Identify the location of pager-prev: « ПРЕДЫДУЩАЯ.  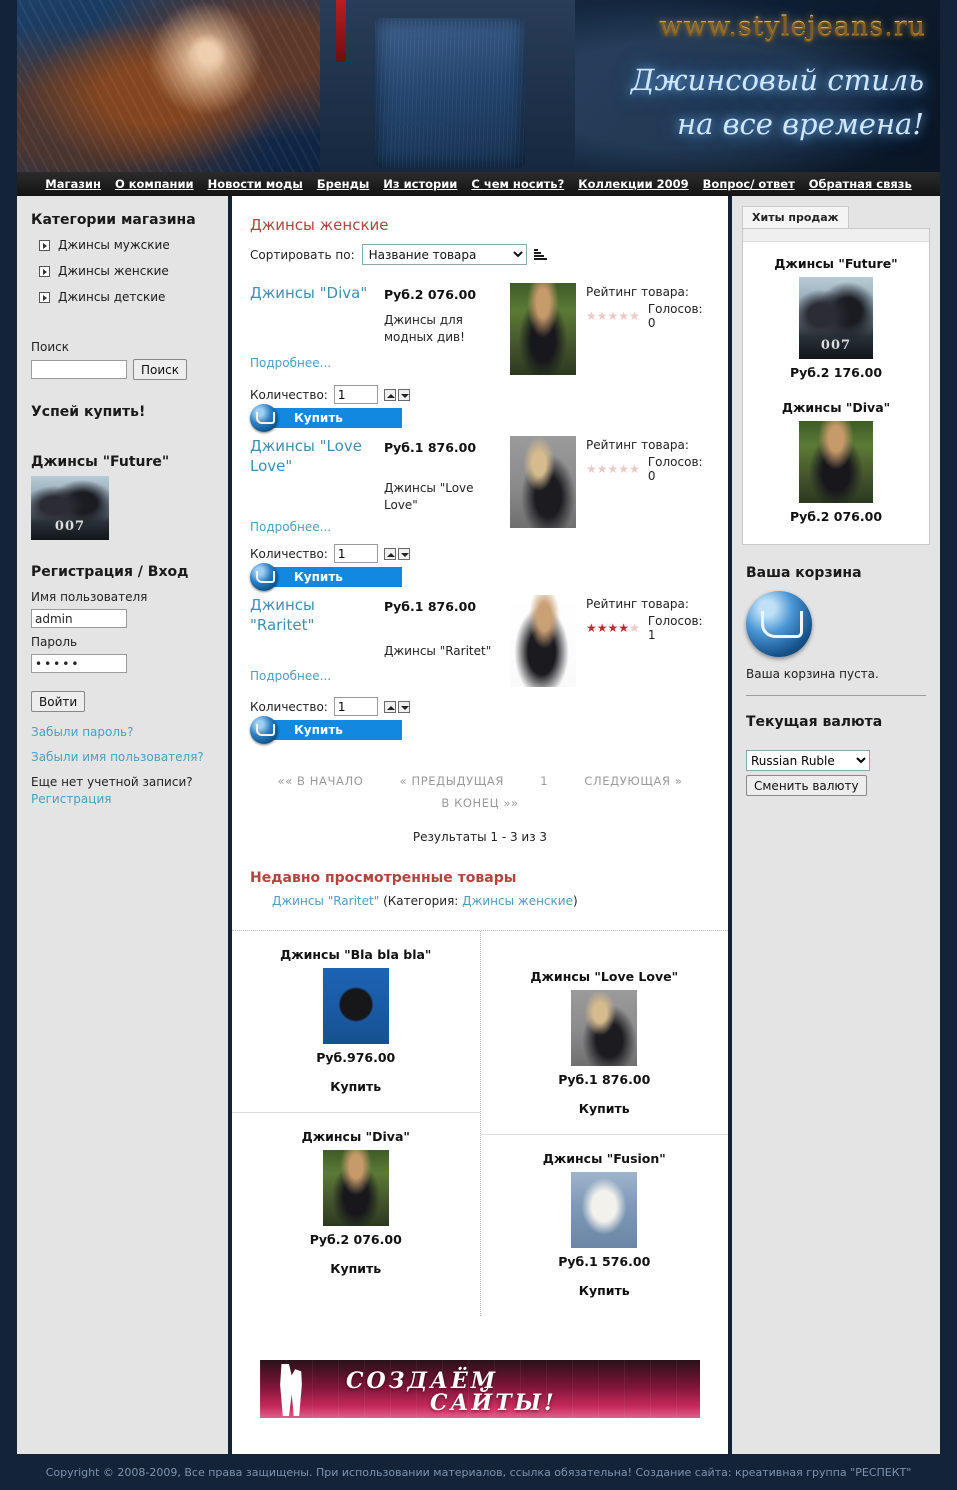
(452, 781).